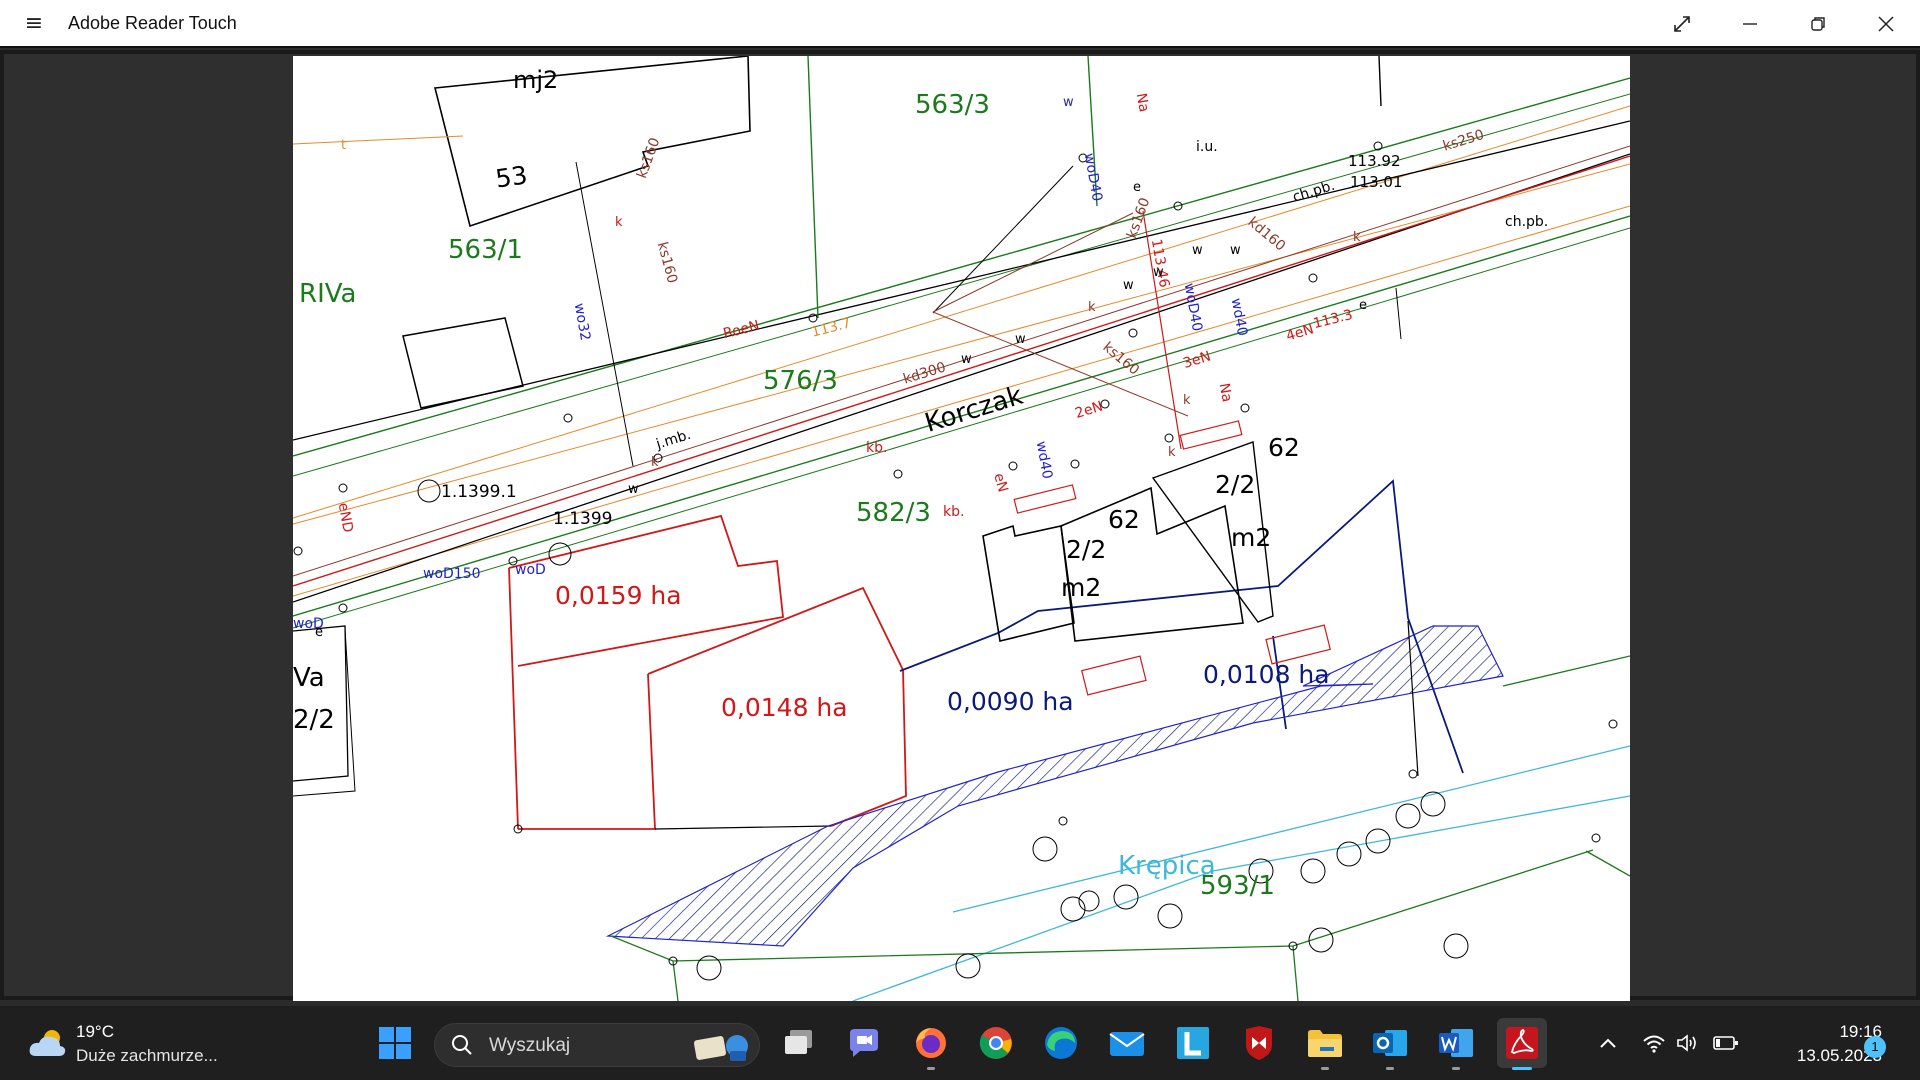 The image size is (1920, 1080). Describe the element at coordinates (530, 570) in the screenshot. I see `utility-label: woD` at that location.